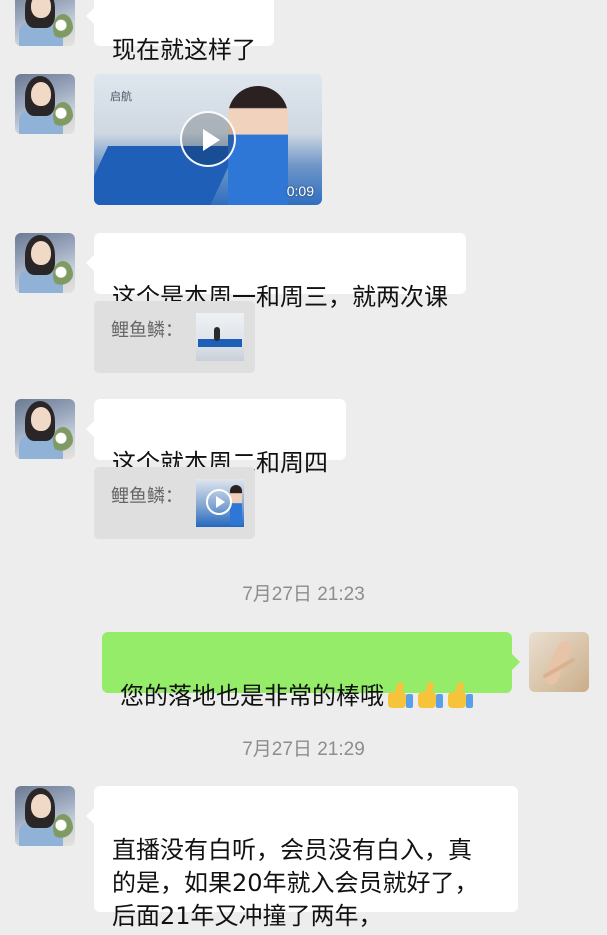 The image size is (607, 935). What do you see at coordinates (180, 32) in the screenshot?
I see `message-bubble-1: 现在就这样了` at bounding box center [180, 32].